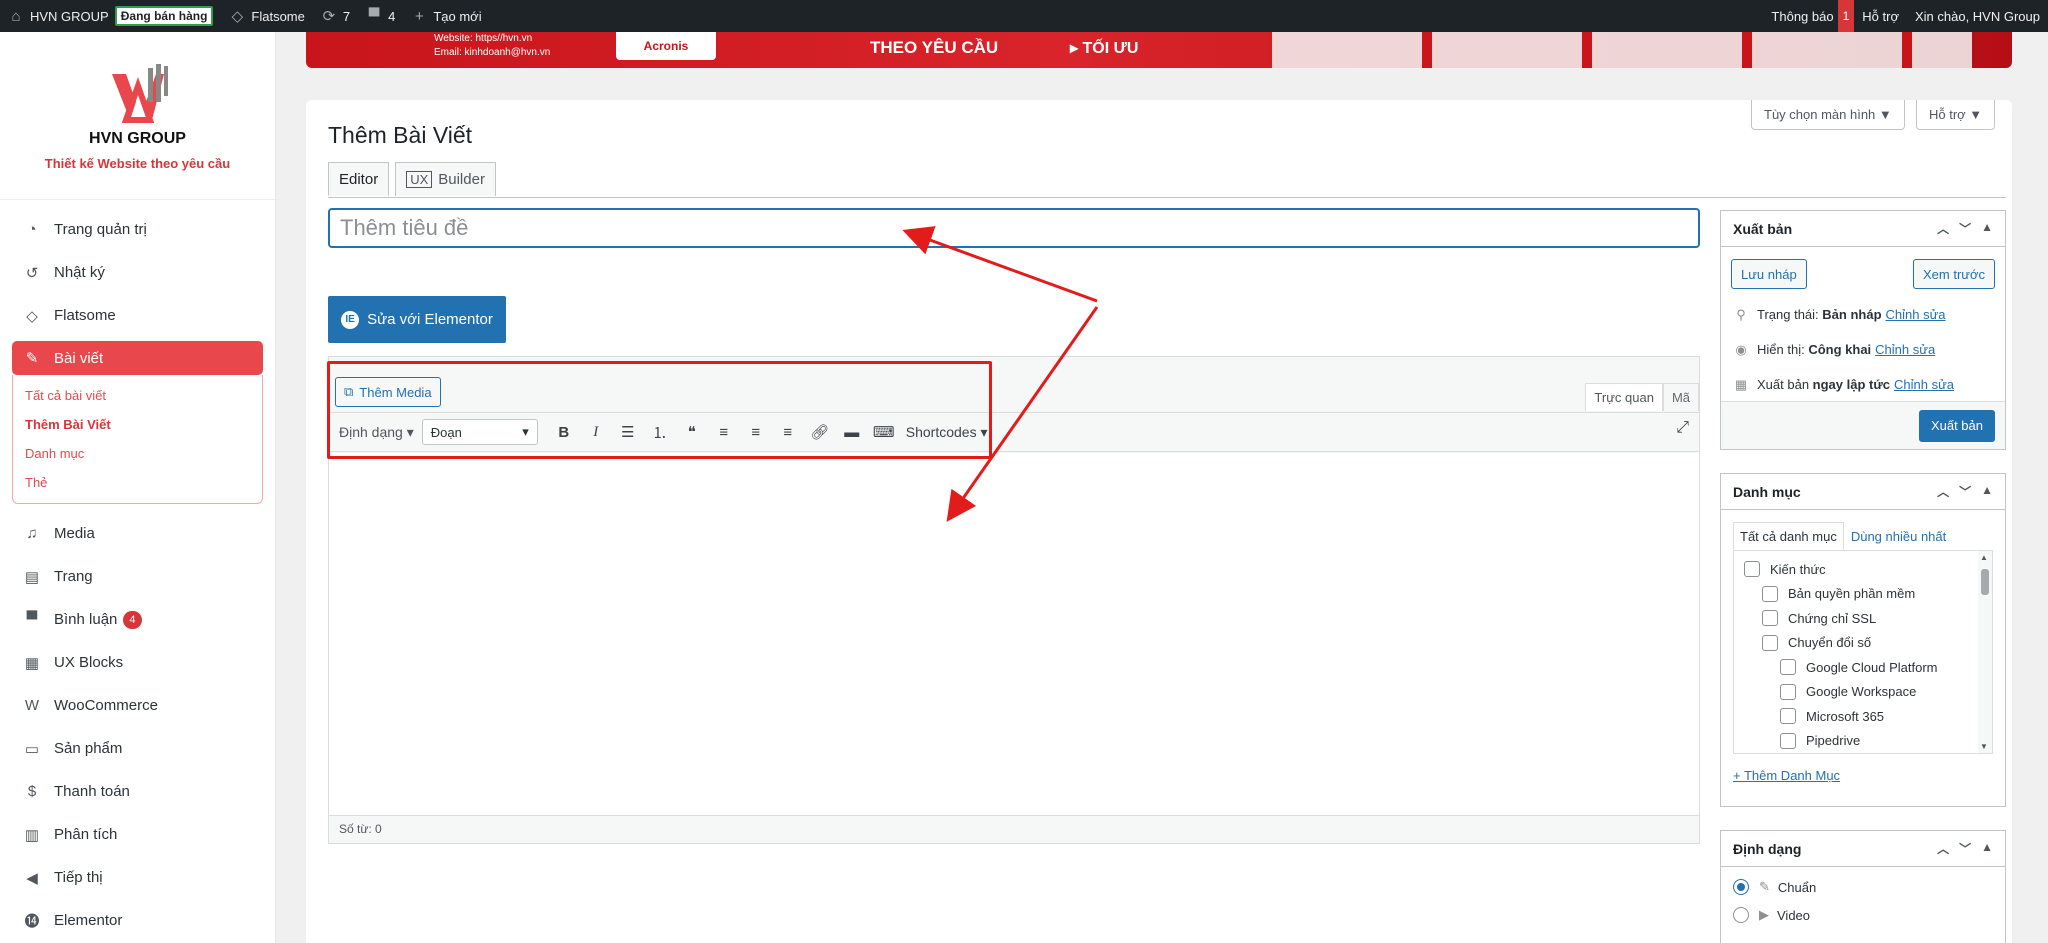 This screenshot has height=943, width=2048. Describe the element at coordinates (1863, 667) in the screenshot. I see `category-item: Google Cloud Platform` at that location.